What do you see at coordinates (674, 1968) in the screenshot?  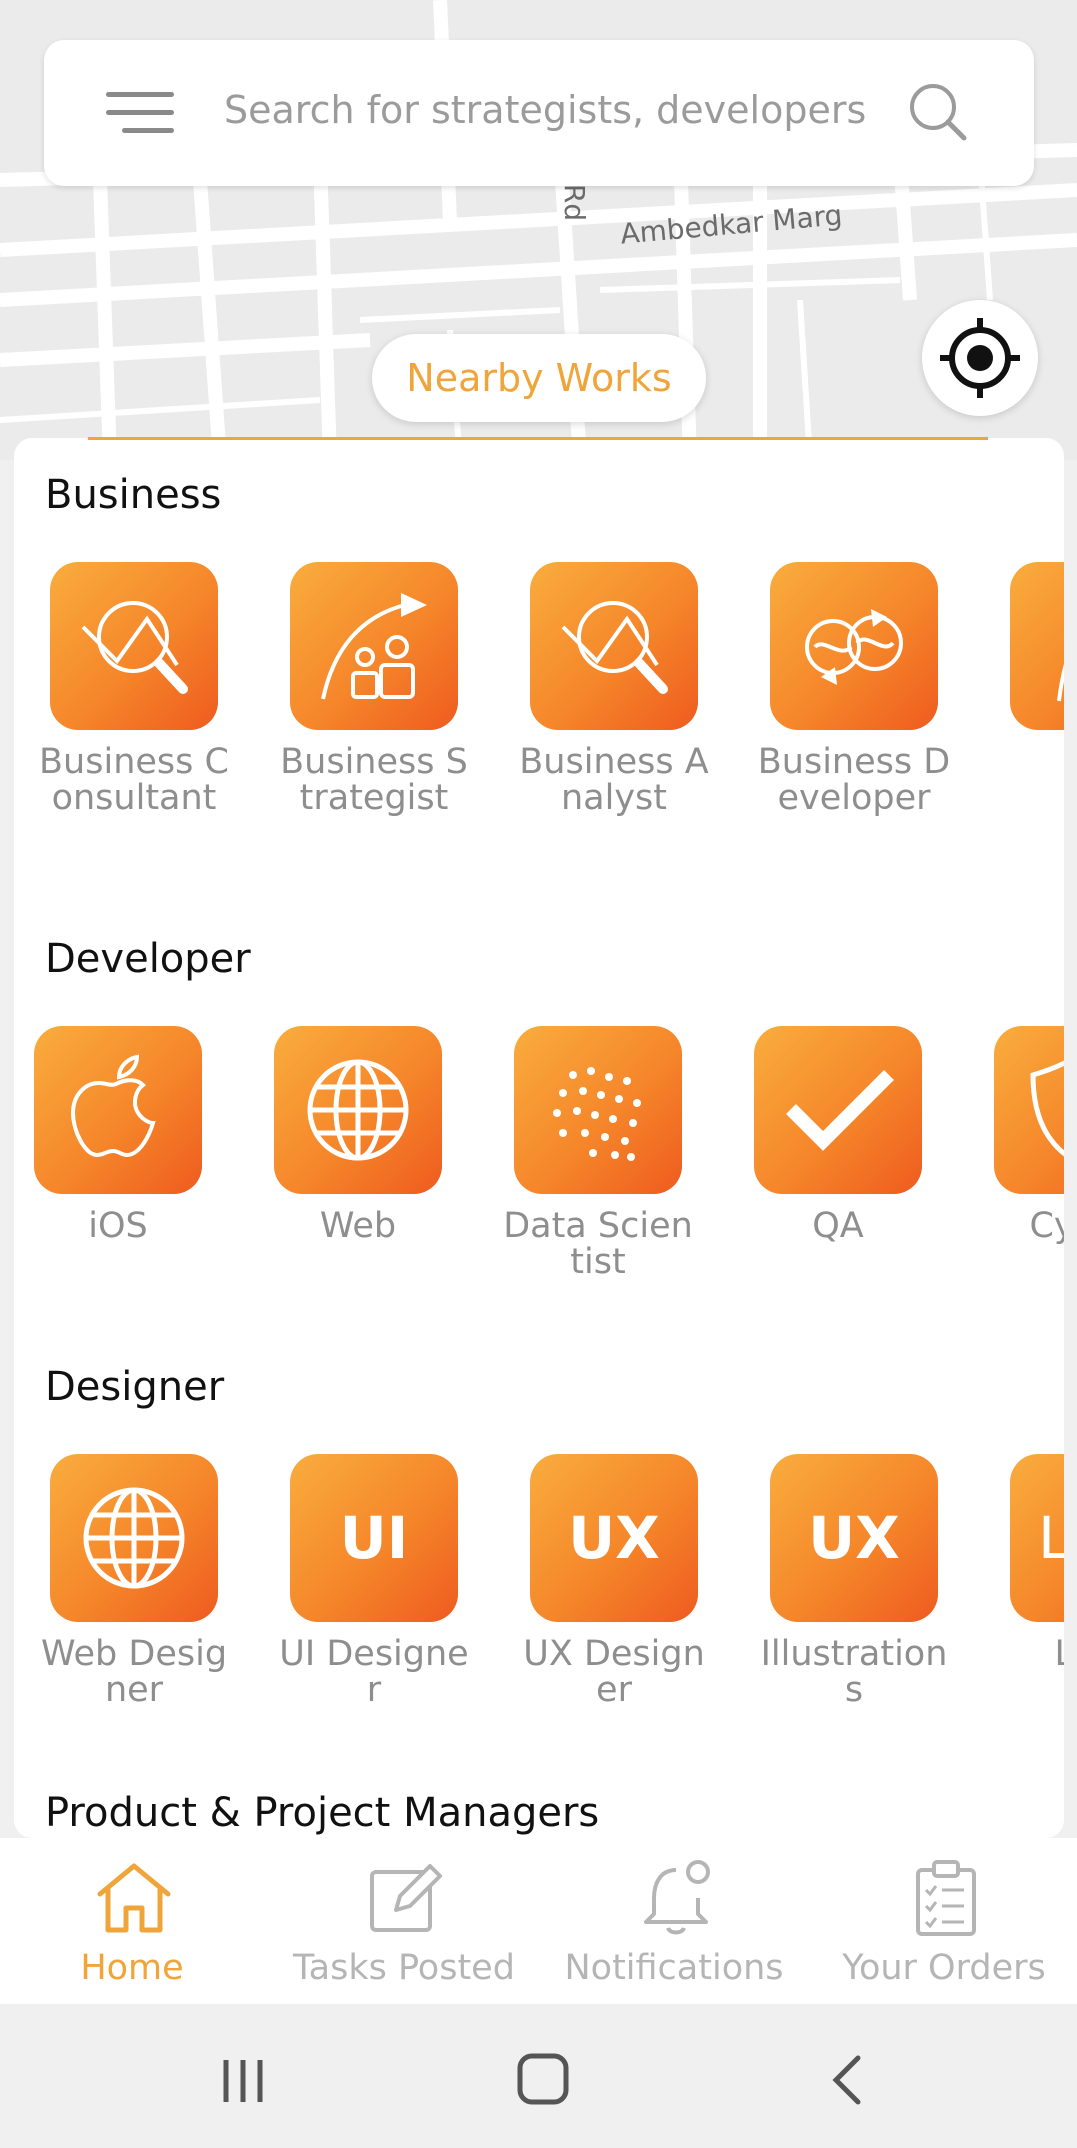 I see `nav-notifications-label: Notifications` at bounding box center [674, 1968].